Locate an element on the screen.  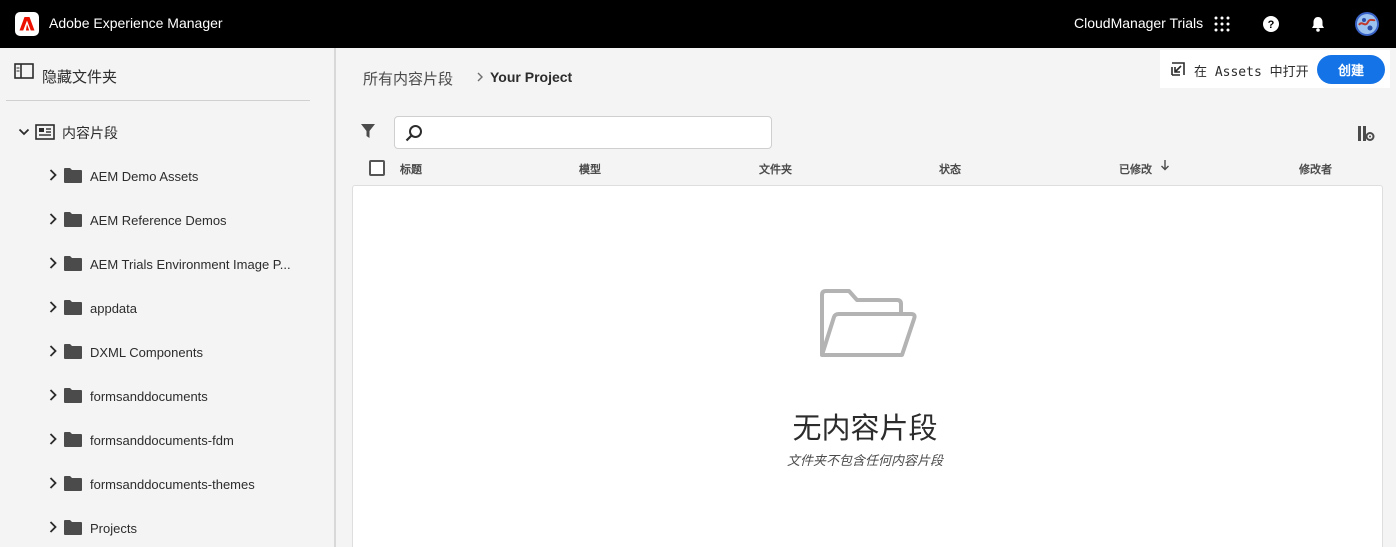
empty-state-subtitle: 文件夹不包含任何内容片段 is located at coordinates (864, 460).